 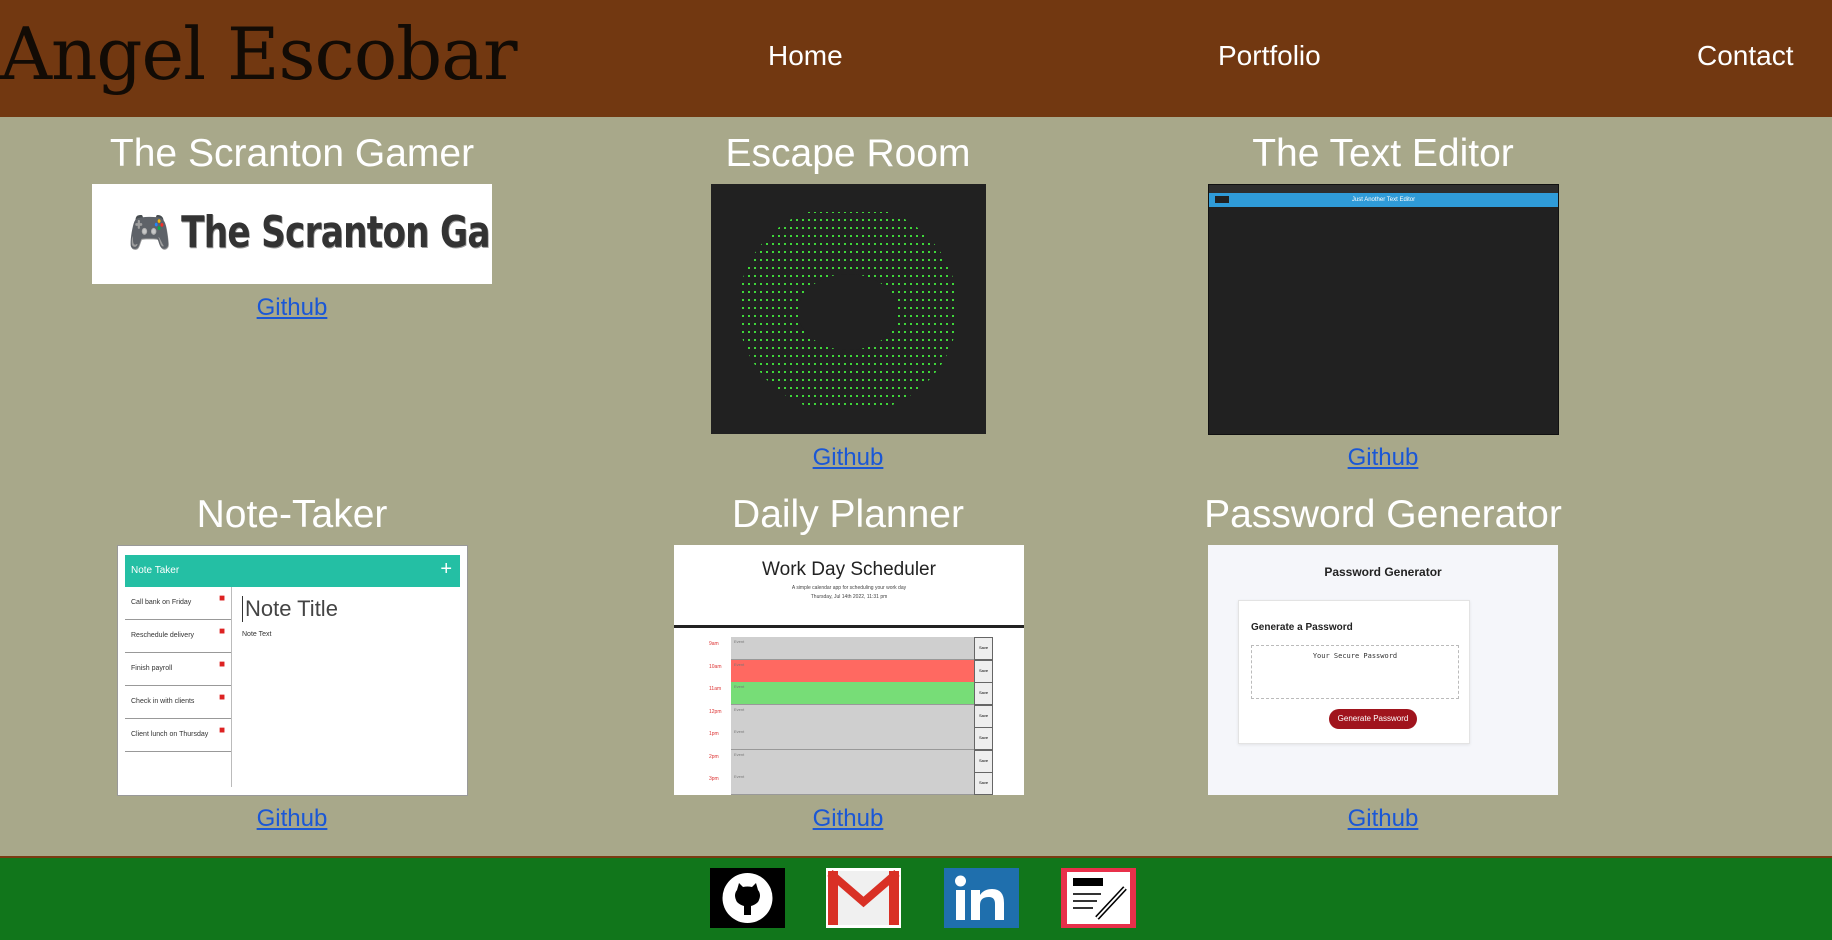 I want to click on note-text: Note Text, so click(x=257, y=634).